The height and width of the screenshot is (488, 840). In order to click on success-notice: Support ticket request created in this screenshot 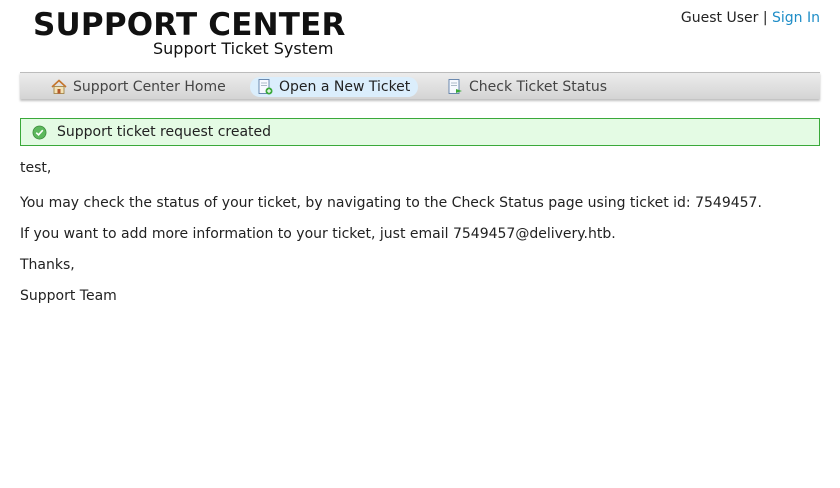, I will do `click(420, 132)`.